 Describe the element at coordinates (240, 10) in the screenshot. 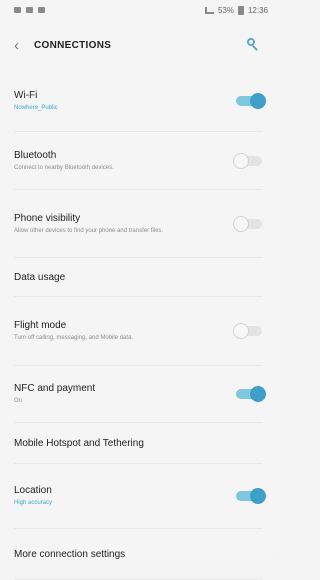

I see `battery-icon` at that location.